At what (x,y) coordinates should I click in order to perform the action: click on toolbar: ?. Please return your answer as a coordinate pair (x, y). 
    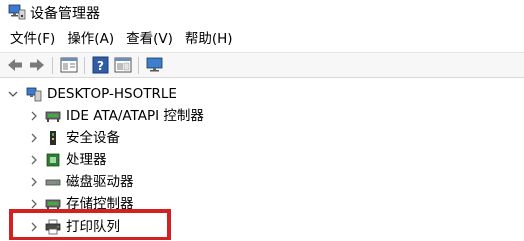
    Looking at the image, I should click on (262, 65).